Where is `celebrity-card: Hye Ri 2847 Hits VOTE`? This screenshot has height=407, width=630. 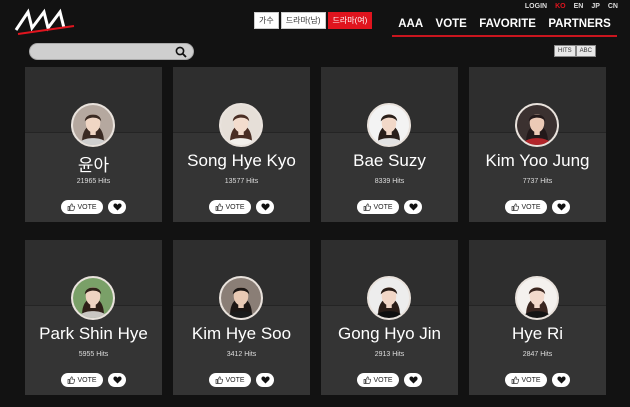 celebrity-card: Hye Ri 2847 Hits VOTE is located at coordinates (537, 317).